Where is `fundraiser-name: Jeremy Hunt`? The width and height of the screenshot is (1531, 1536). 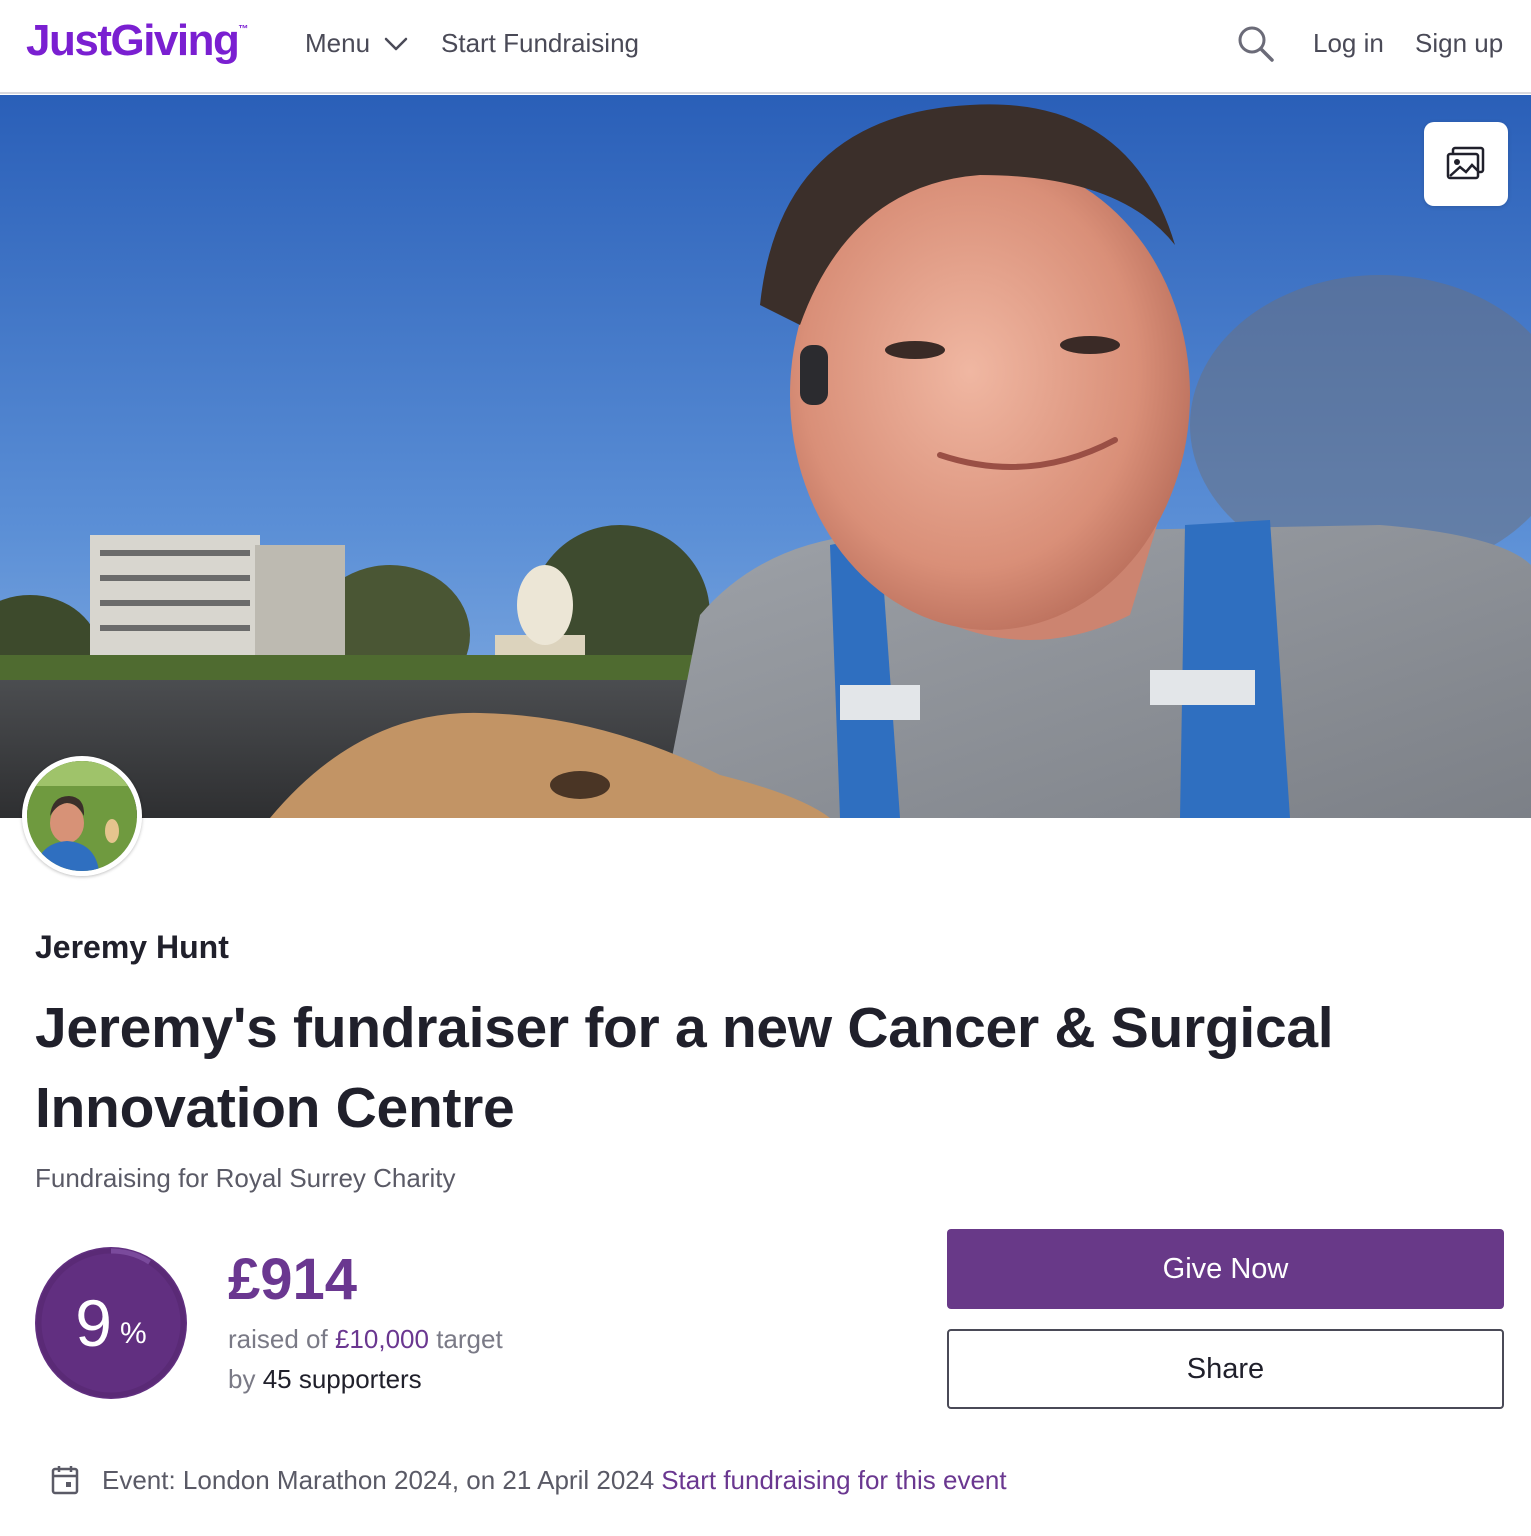 fundraiser-name: Jeremy Hunt is located at coordinates (132, 947).